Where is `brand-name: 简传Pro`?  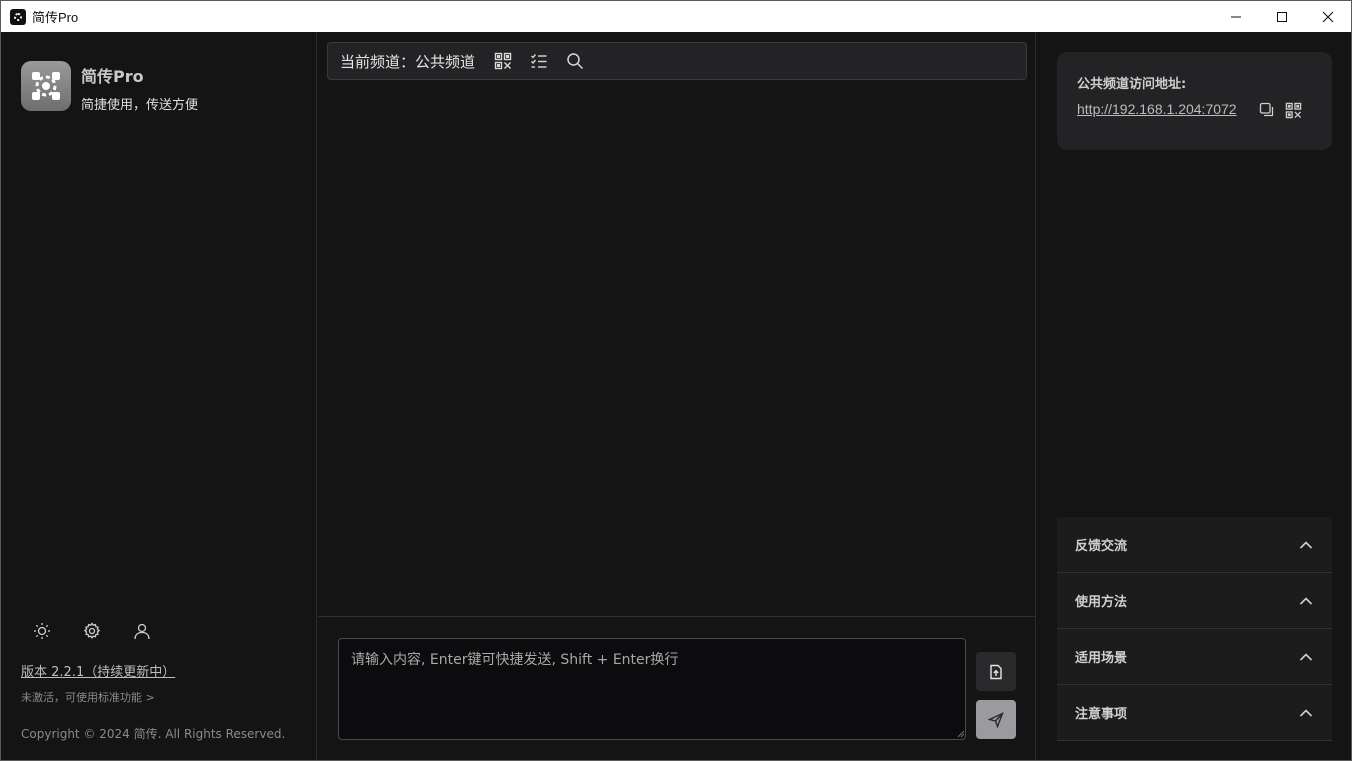 brand-name: 简传Pro is located at coordinates (112, 76).